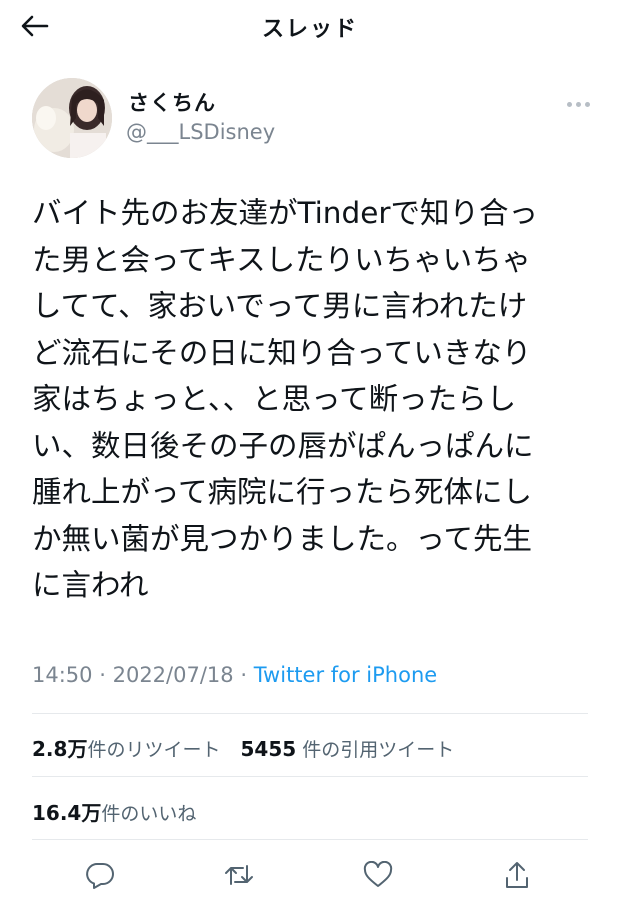 This screenshot has height=911, width=620. What do you see at coordinates (173, 675) in the screenshot?
I see `tweet-date: 2022/07/18` at bounding box center [173, 675].